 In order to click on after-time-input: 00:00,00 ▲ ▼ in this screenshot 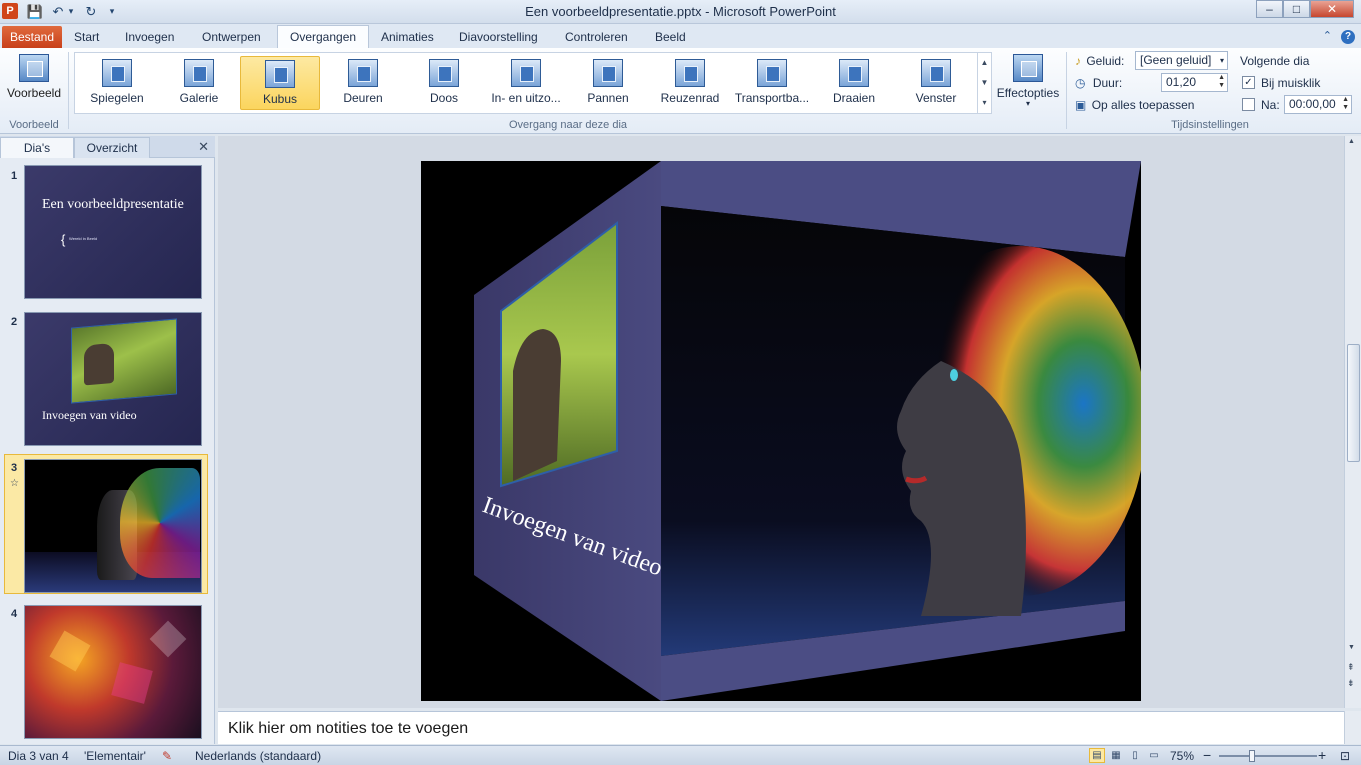, I will do `click(1318, 104)`.